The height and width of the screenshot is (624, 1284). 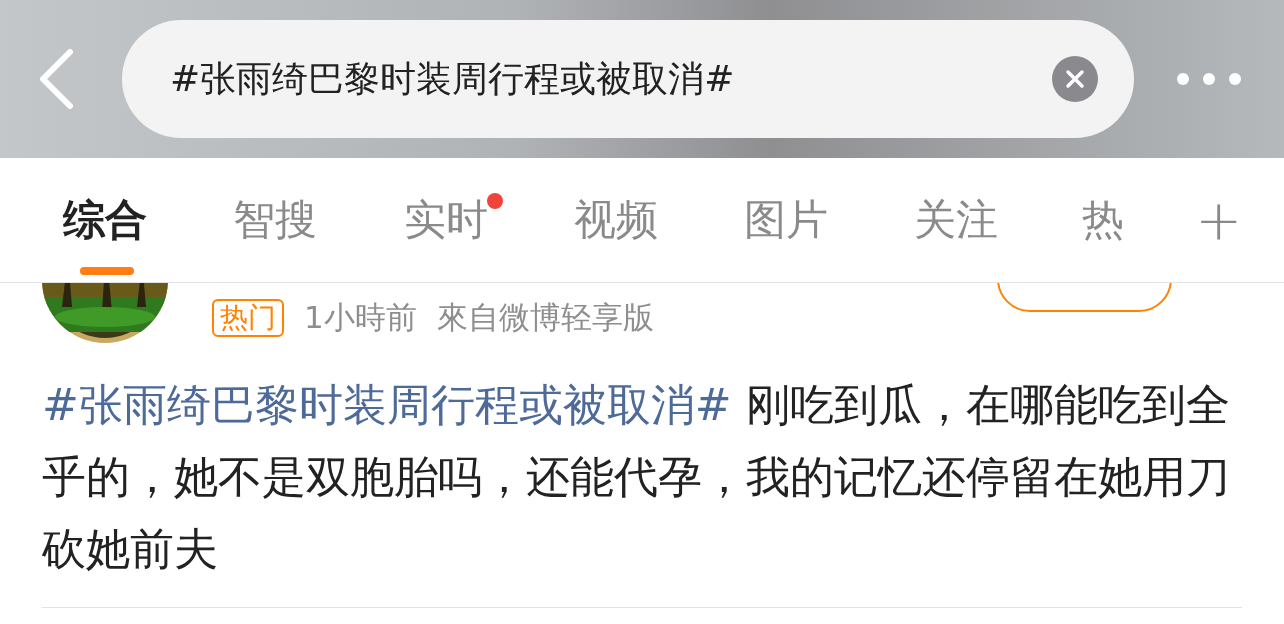 I want to click on post-time: 1小時前, so click(x=360, y=317).